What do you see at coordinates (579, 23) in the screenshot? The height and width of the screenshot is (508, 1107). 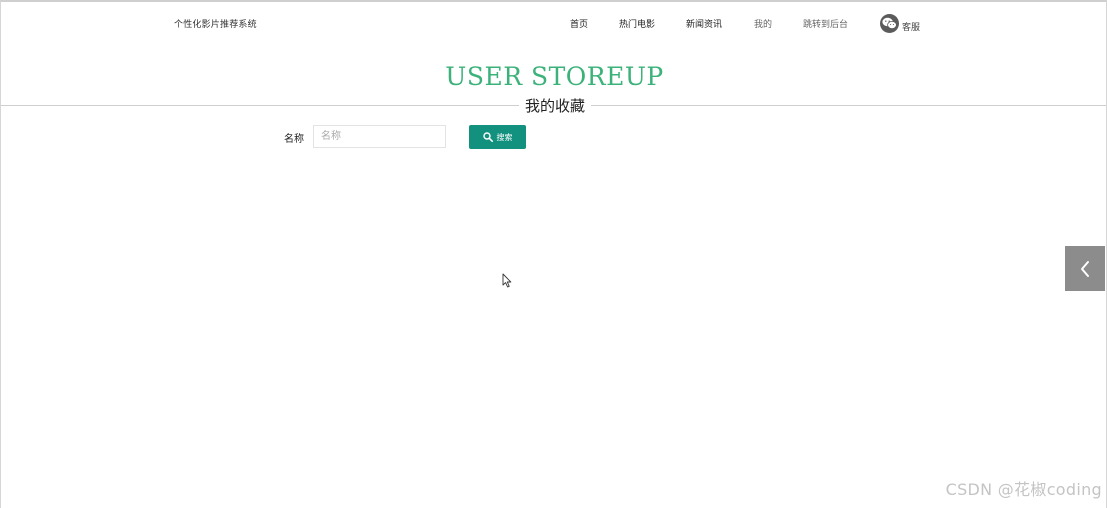 I see `nav-home: 首页` at bounding box center [579, 23].